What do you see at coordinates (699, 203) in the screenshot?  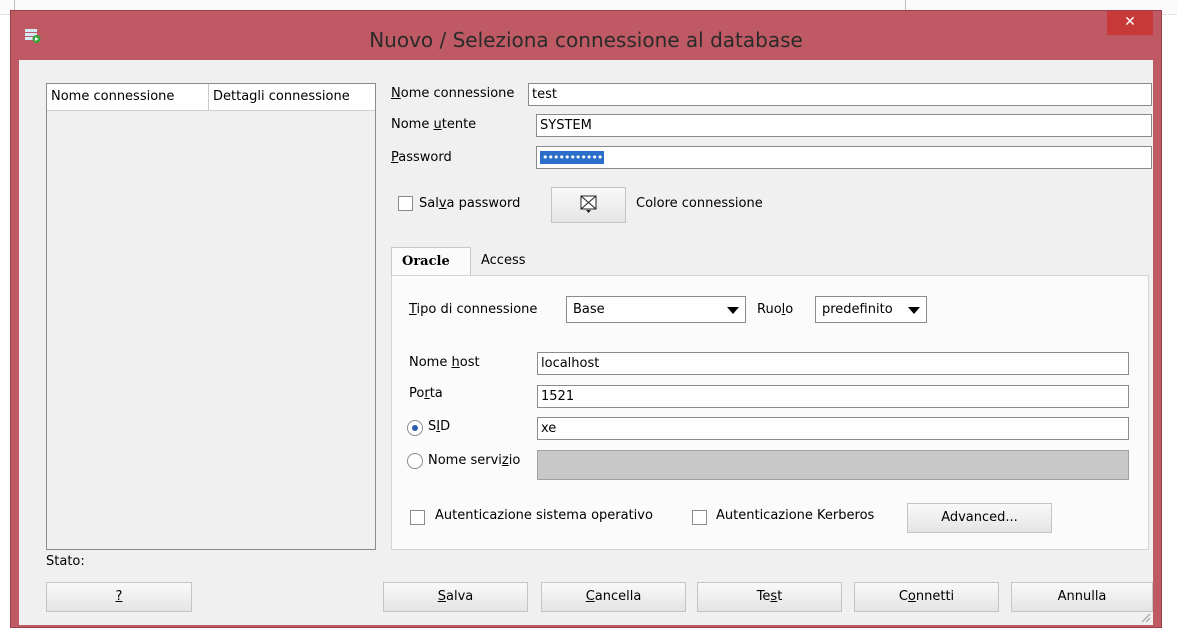 I see `connection-color-label: Colore connessione` at bounding box center [699, 203].